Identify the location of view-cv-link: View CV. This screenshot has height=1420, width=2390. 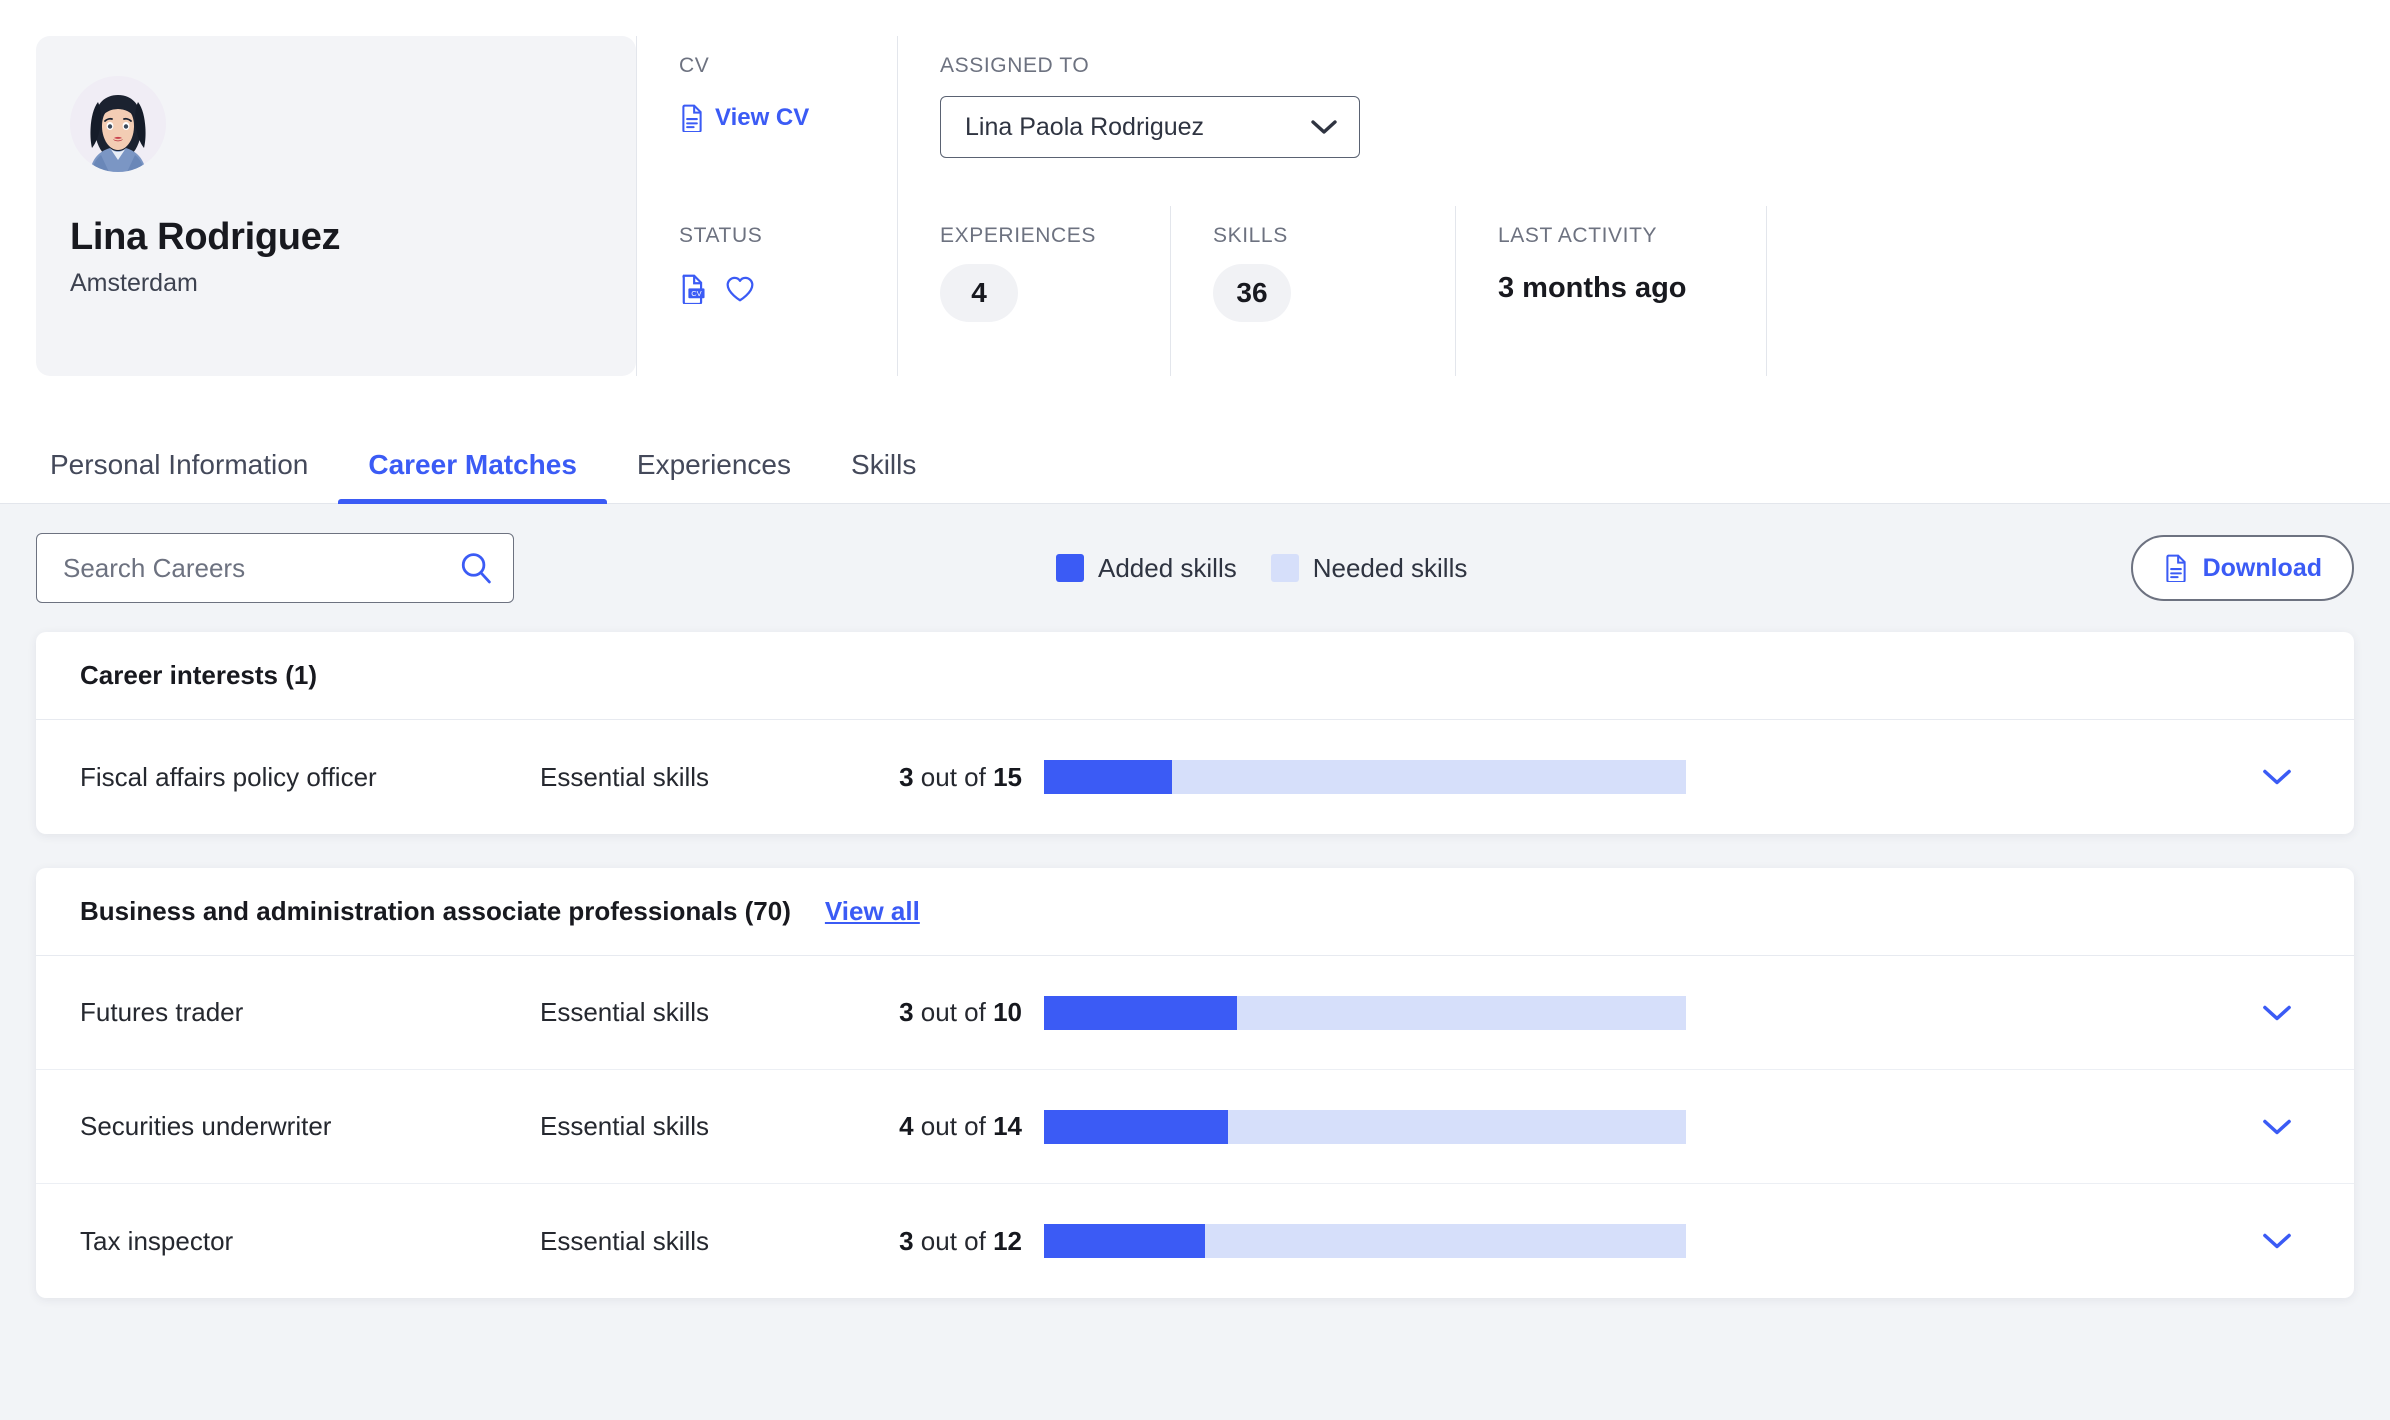
(744, 118).